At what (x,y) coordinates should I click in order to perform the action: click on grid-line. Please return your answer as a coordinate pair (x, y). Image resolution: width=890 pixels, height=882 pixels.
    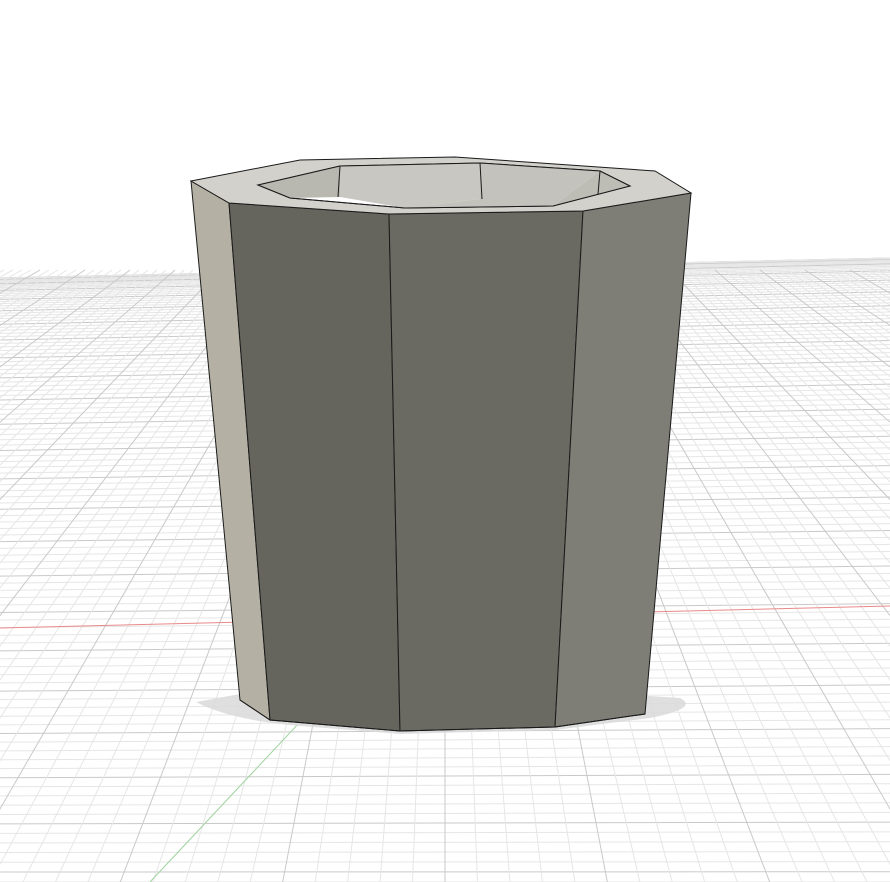
    Looking at the image, I should click on (887, 271).